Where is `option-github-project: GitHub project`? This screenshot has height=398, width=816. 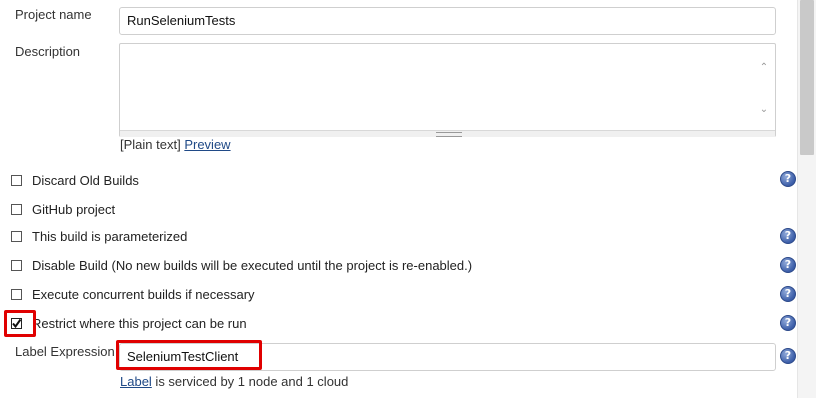 option-github-project: GitHub project is located at coordinates (63, 209).